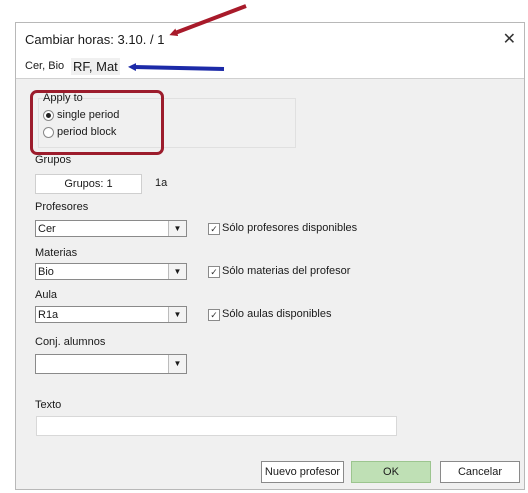  Describe the element at coordinates (48, 405) in the screenshot. I see `texto-label: Texto` at that location.